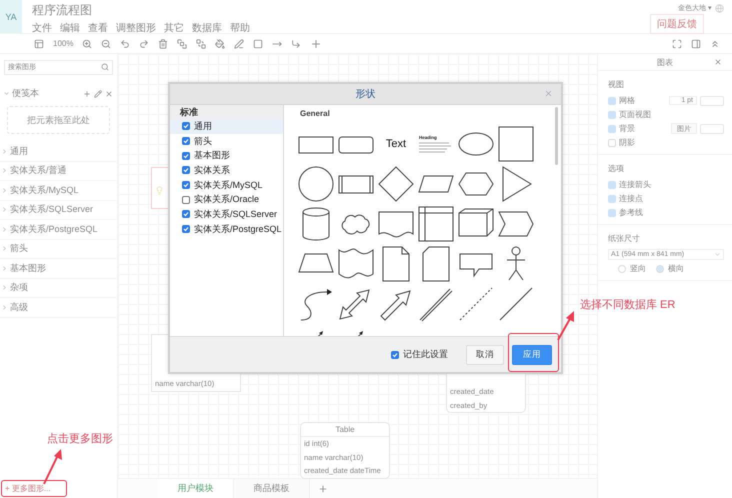 The image size is (732, 498). Describe the element at coordinates (105, 67) in the screenshot. I see `search-icon` at that location.